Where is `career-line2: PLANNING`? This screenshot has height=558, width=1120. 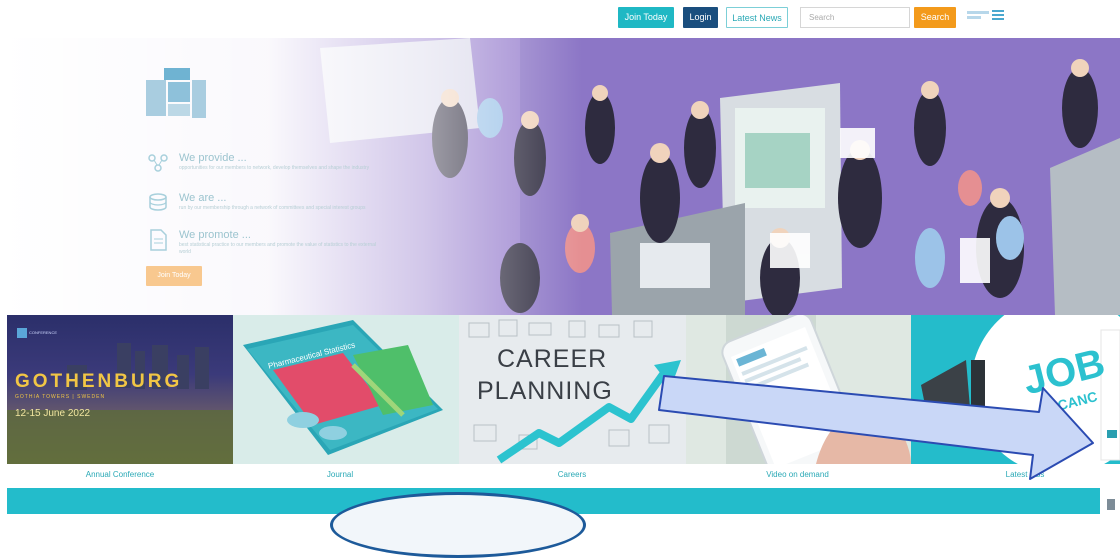 career-line2: PLANNING is located at coordinates (545, 391).